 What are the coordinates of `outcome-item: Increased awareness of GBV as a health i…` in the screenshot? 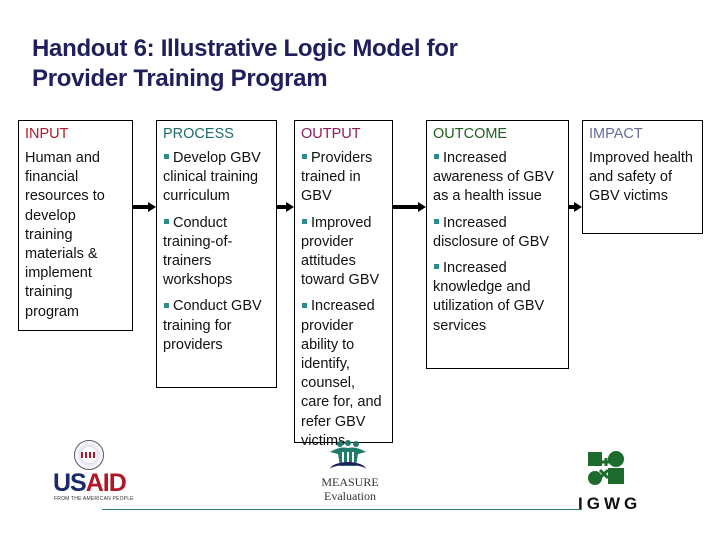 It's located at (493, 177).